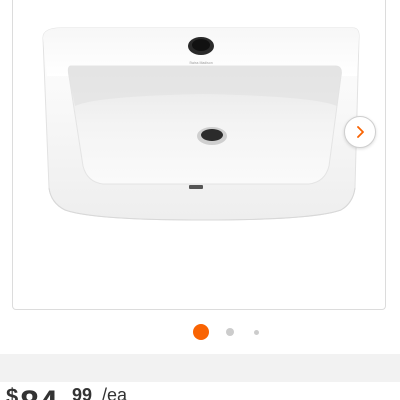 The image size is (400, 400). Describe the element at coordinates (230, 332) in the screenshot. I see `pagination-dot` at that location.